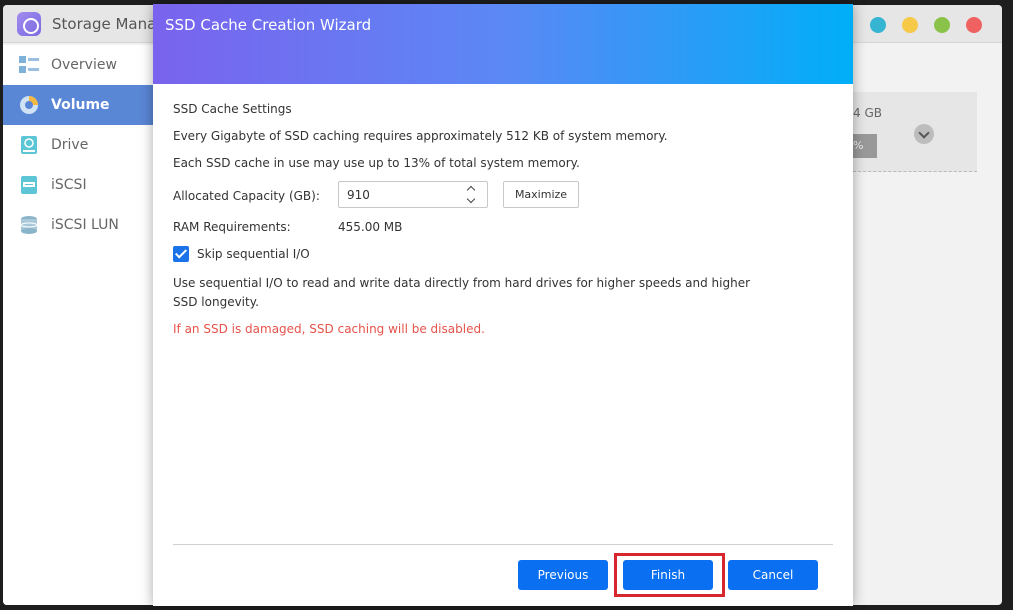  Describe the element at coordinates (503, 544) in the screenshot. I see `footer-divider` at that location.